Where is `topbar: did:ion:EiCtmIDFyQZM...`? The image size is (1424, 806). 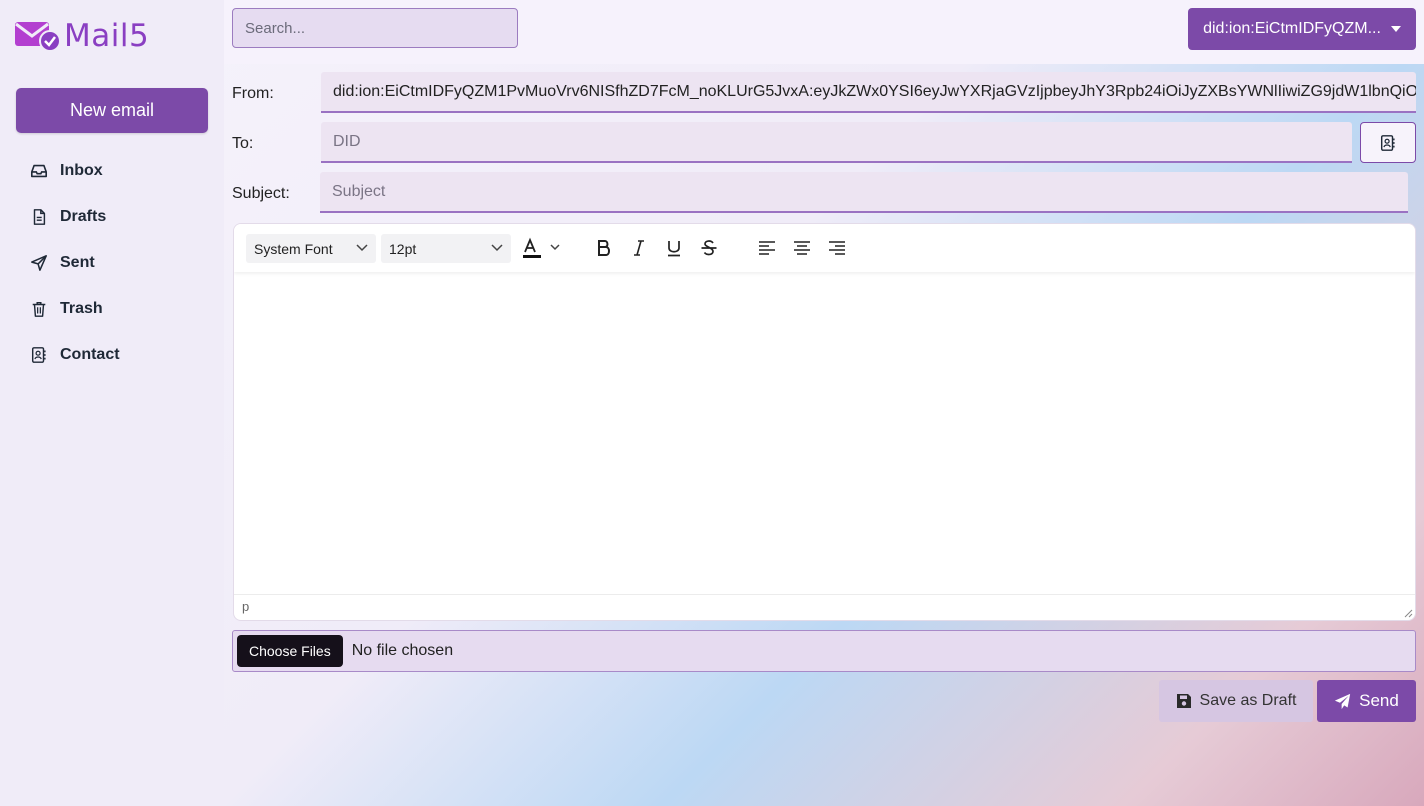
topbar: did:ion:EiCtmIDFyQZM... is located at coordinates (824, 32).